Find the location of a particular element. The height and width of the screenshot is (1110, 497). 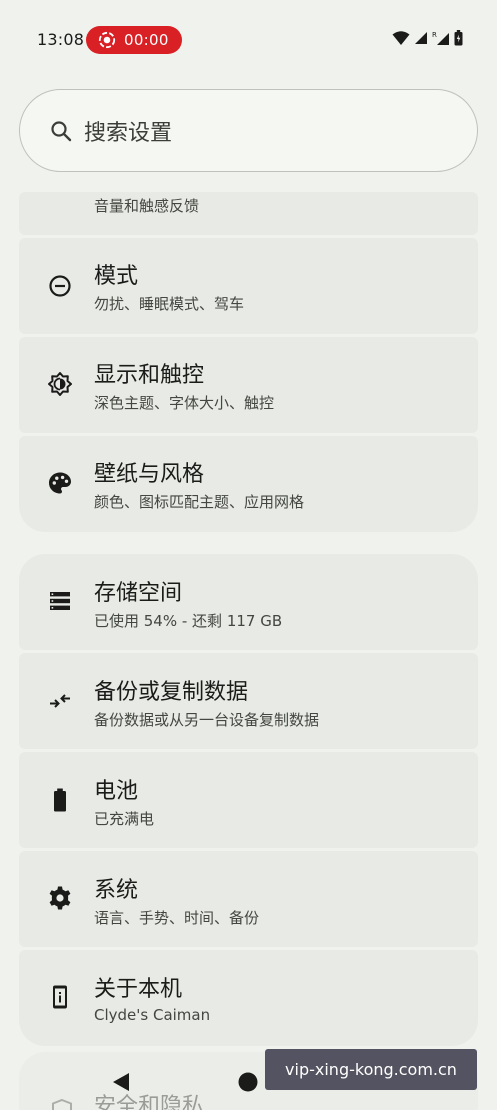

home-icon is located at coordinates (248, 1082).